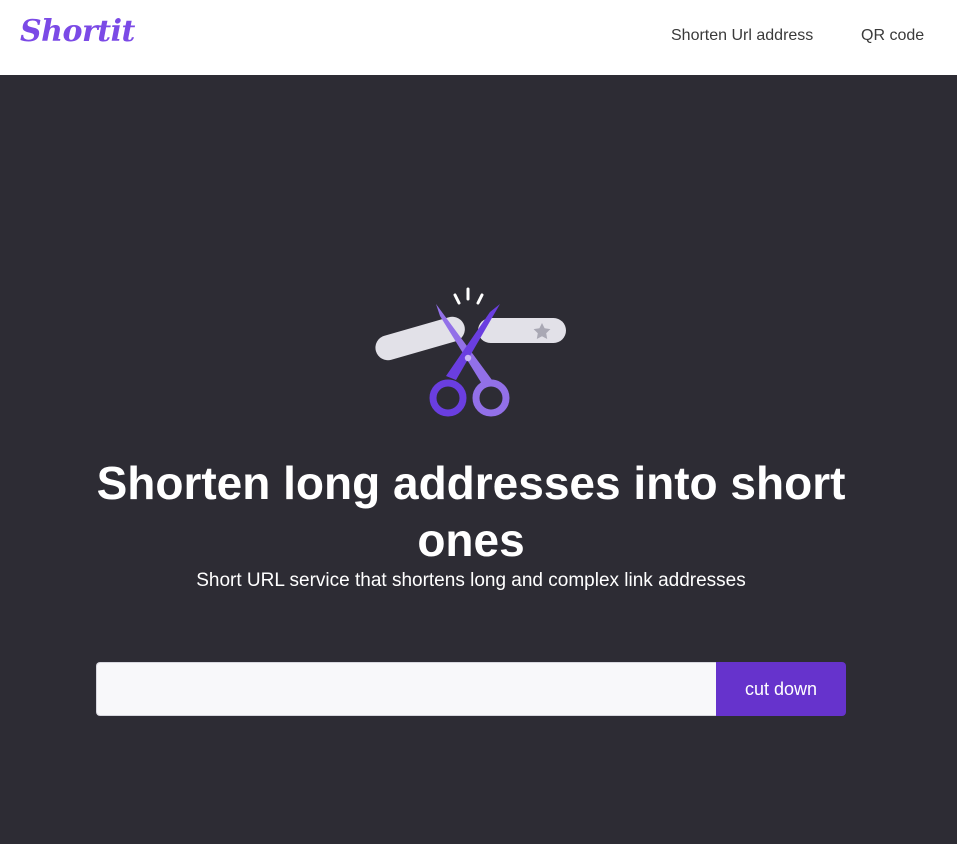 The image size is (957, 844). What do you see at coordinates (781, 689) in the screenshot?
I see `cut-down-button: cut down` at bounding box center [781, 689].